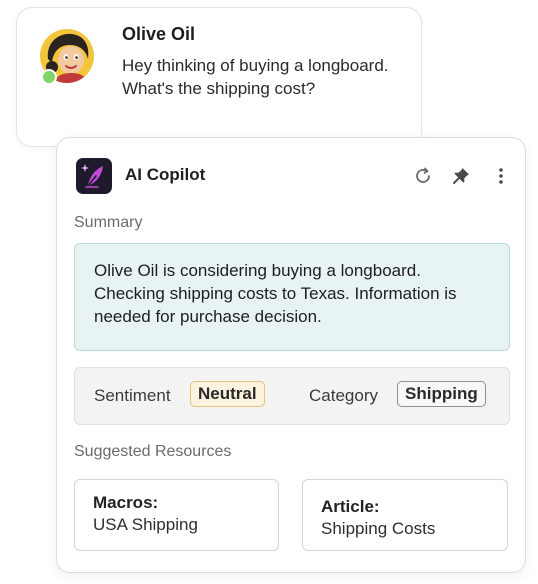 Image resolution: width=538 pixels, height=584 pixels. Describe the element at coordinates (165, 174) in the screenshot. I see `copilot-title: AI Copilot` at that location.